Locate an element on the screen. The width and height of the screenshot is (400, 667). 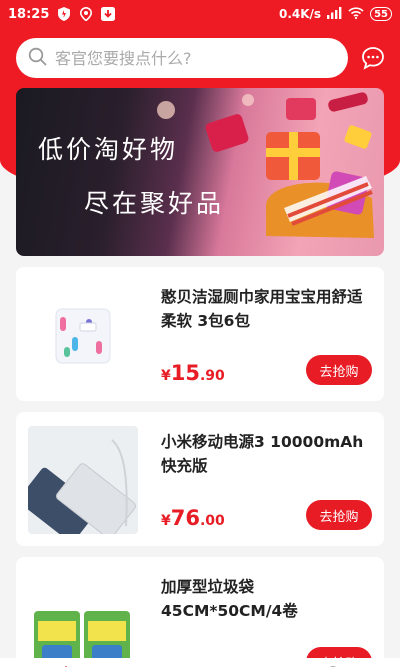
shield-icon is located at coordinates (64, 14).